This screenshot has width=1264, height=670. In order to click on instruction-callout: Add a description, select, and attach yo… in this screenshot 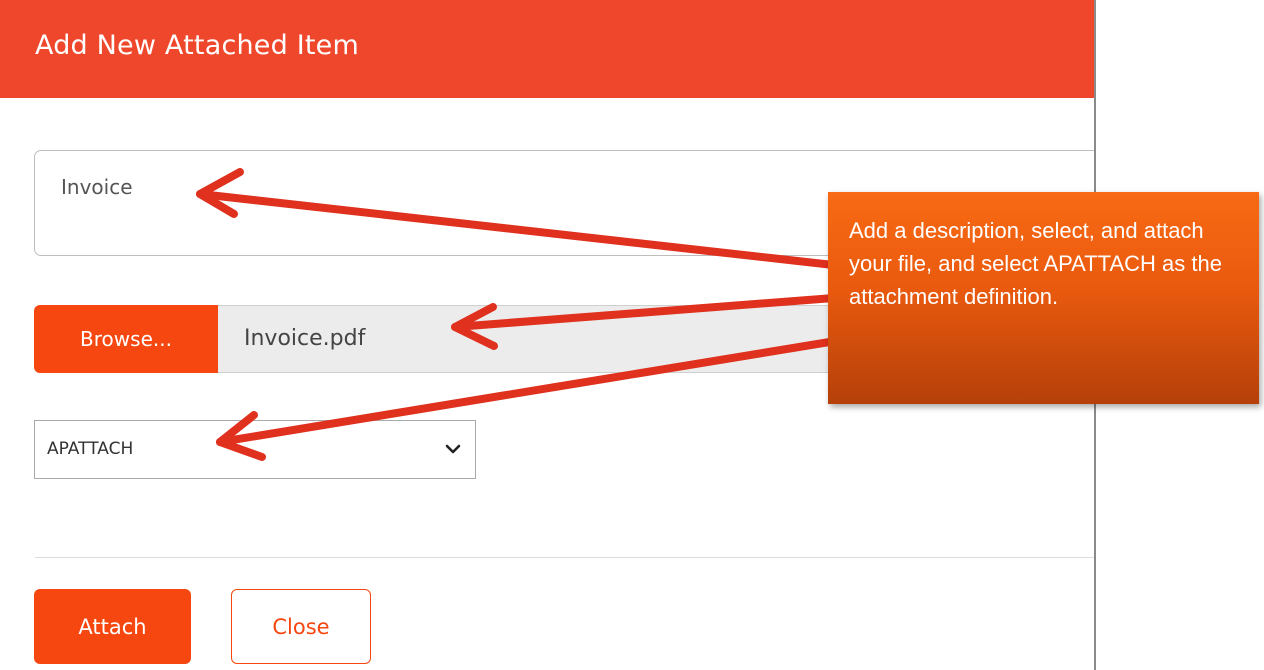, I will do `click(1043, 298)`.